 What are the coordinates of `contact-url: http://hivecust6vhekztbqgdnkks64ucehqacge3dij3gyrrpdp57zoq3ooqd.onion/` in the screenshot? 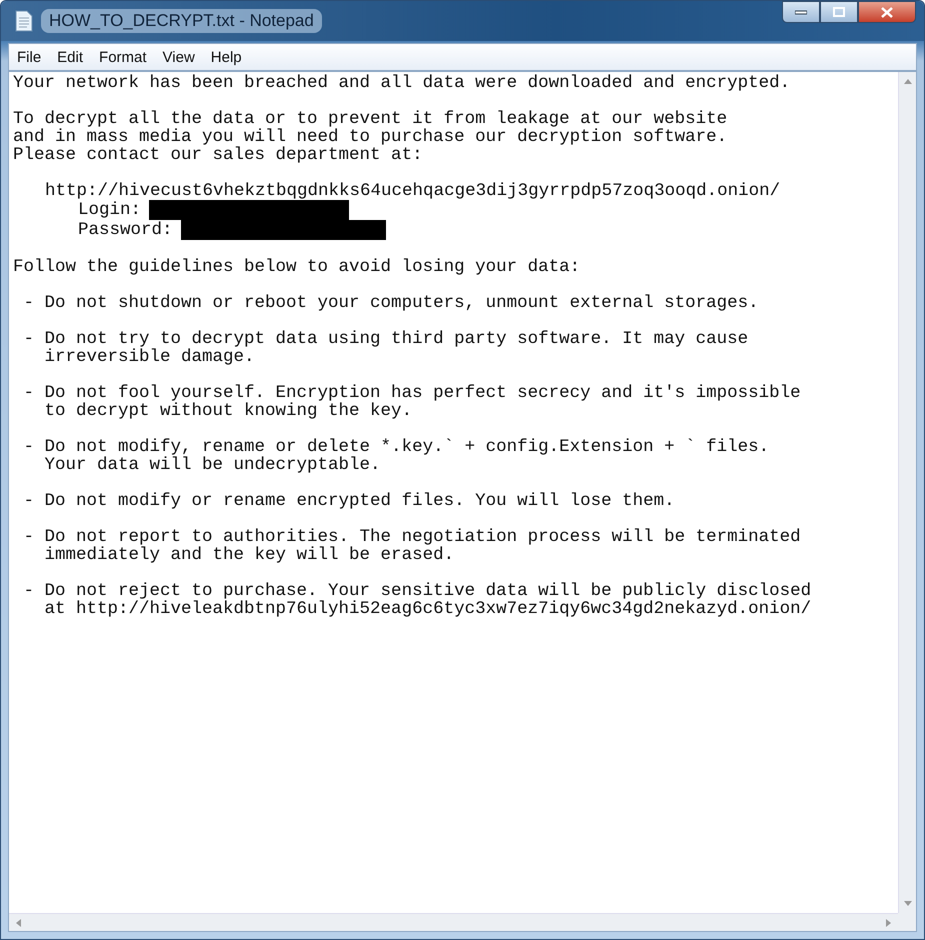 It's located at (413, 191).